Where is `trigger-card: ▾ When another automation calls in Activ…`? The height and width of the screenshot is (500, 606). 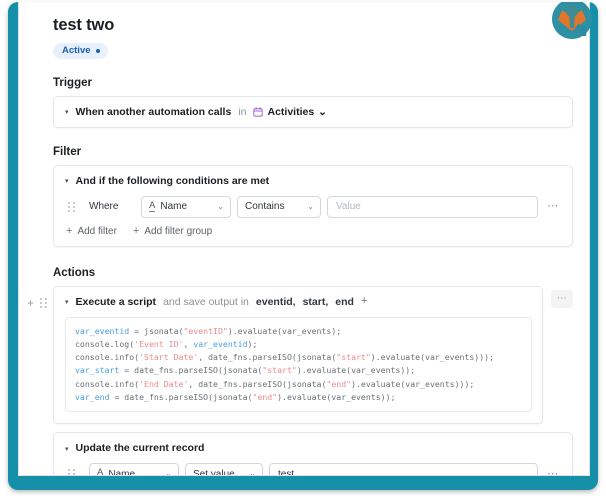
trigger-card: ▾ When another automation calls in Activ… is located at coordinates (313, 111).